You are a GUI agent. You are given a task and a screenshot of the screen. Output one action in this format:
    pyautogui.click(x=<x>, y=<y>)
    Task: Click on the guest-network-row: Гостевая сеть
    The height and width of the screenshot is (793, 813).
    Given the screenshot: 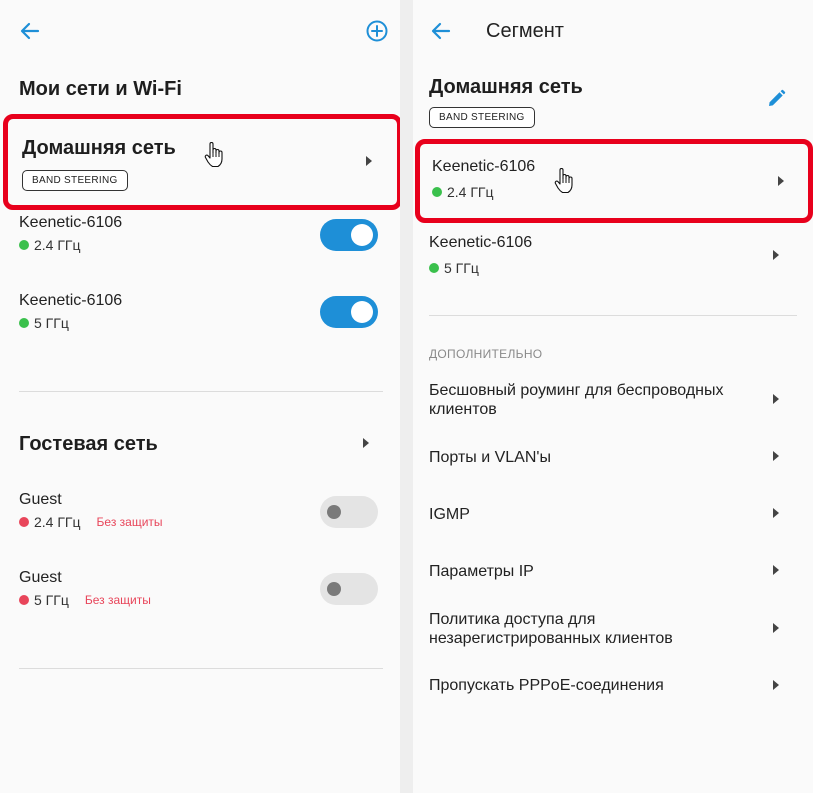 What is the action you would take?
    pyautogui.click(x=200, y=444)
    